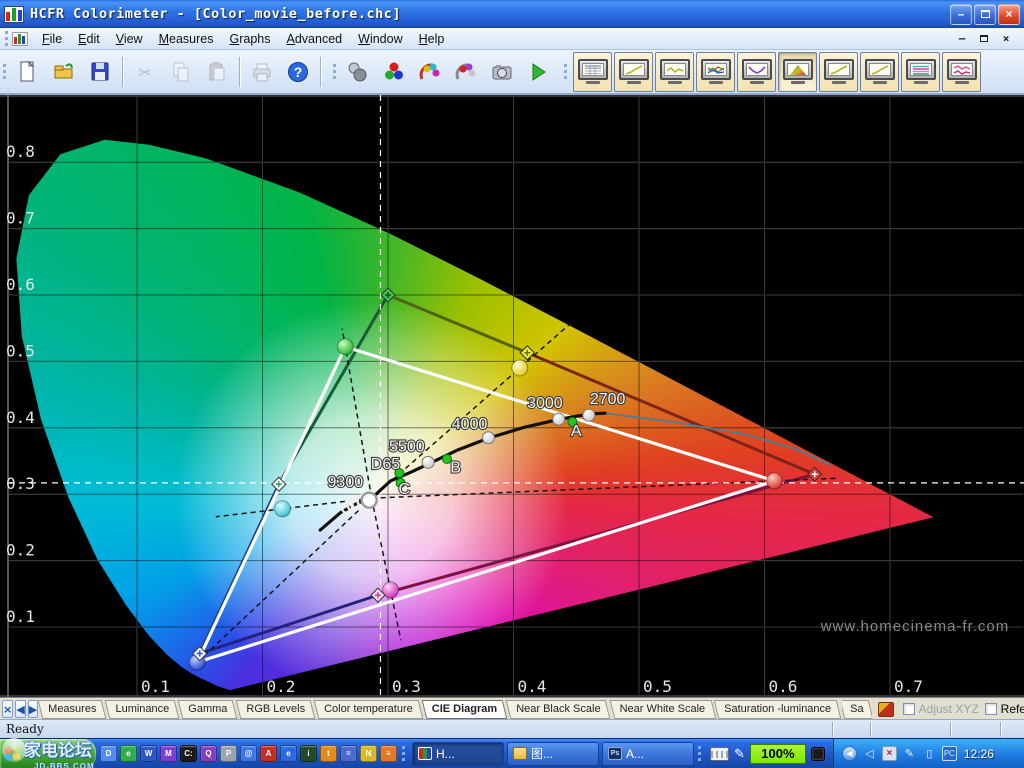 The width and height of the screenshot is (1024, 768). I want to click on mobile-device-icon: ▯, so click(929, 753).